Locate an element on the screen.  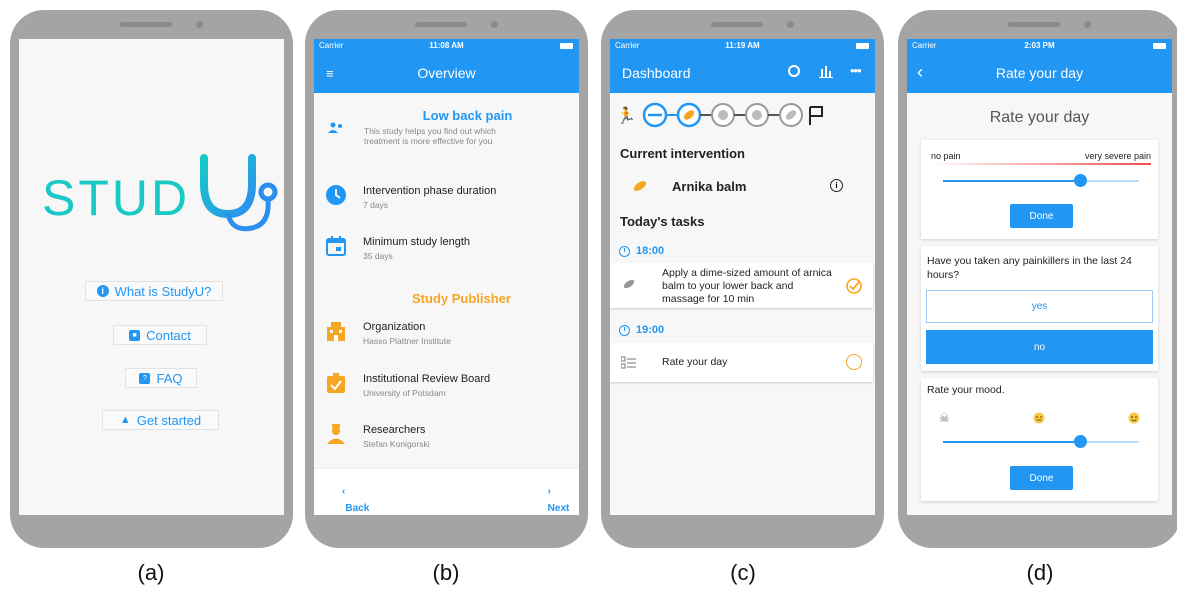
organization-row: Organization Hasso Plattner Institute is located at coordinates (448, 333).